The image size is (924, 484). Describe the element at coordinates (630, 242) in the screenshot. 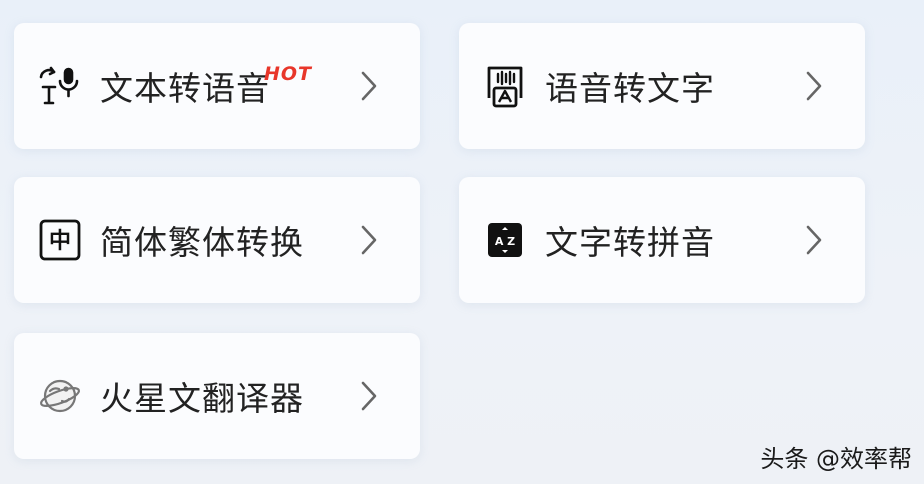

I see `card-label: 文字转拼音` at that location.